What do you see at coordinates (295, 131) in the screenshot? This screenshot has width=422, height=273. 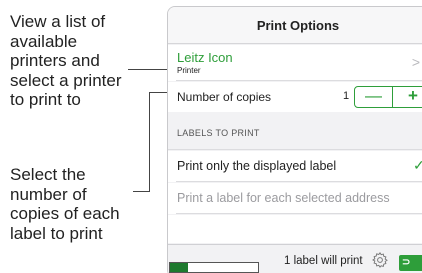 I see `section-header: LABELS TO PRINT` at bounding box center [295, 131].